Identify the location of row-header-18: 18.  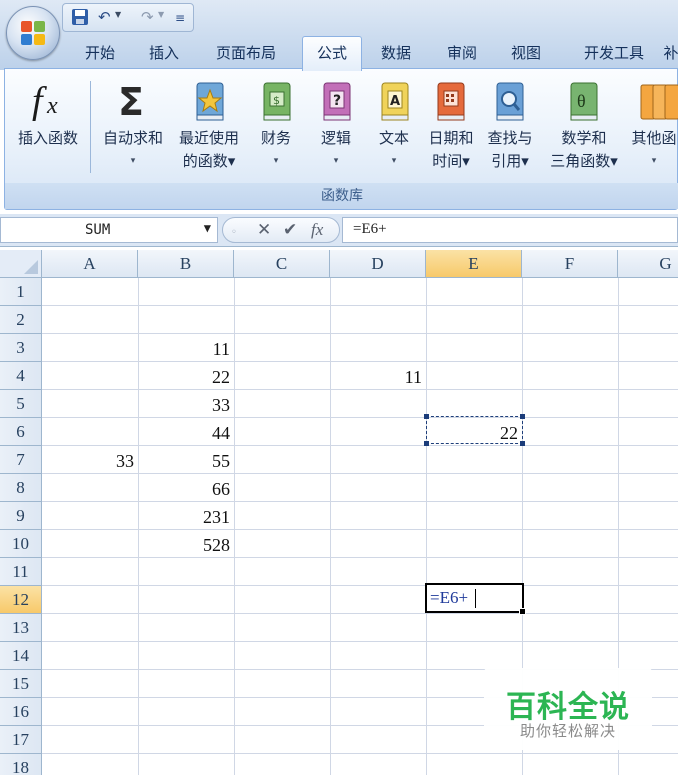
(21, 764).